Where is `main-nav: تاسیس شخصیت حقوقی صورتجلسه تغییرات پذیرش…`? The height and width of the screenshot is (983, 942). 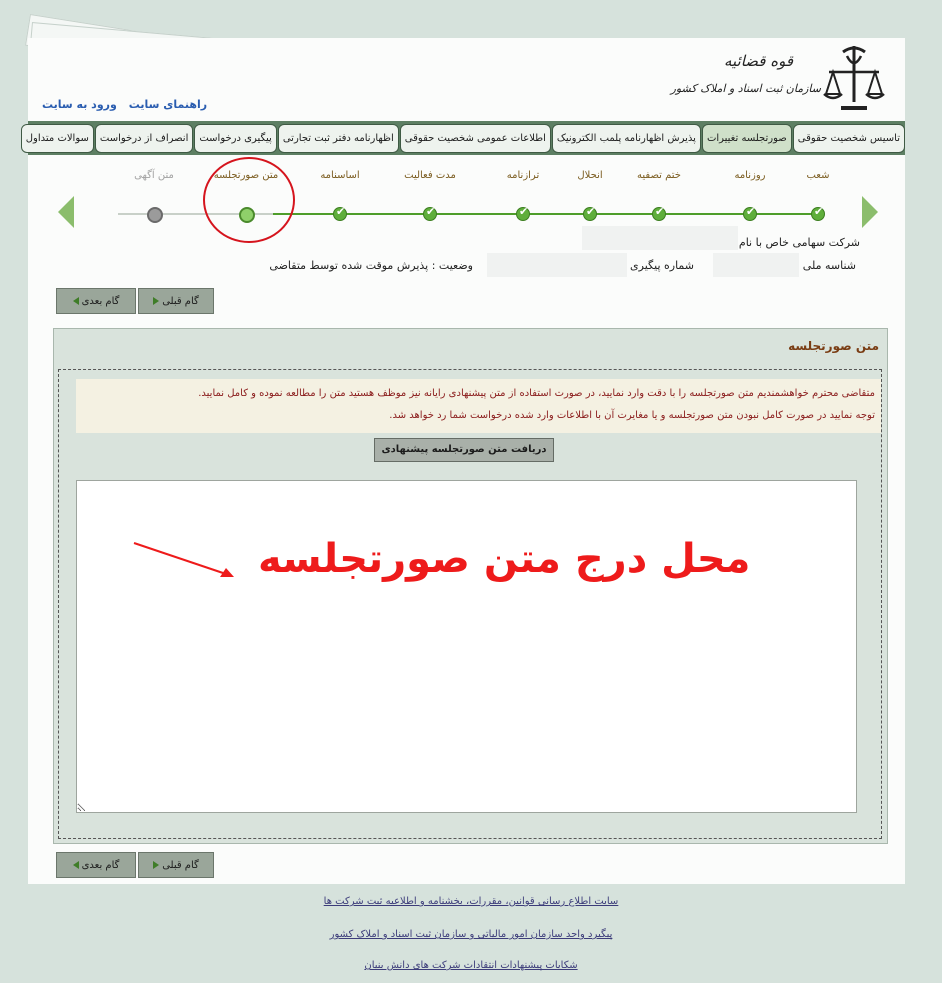 main-nav: تاسیس شخصیت حقوقی صورتجلسه تغییرات پذیرش… is located at coordinates (462, 138).